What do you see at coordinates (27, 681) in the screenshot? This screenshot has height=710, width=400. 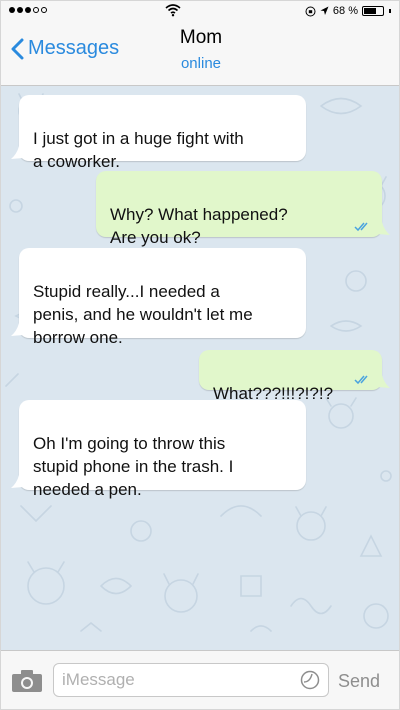 I see `camera-icon` at bounding box center [27, 681].